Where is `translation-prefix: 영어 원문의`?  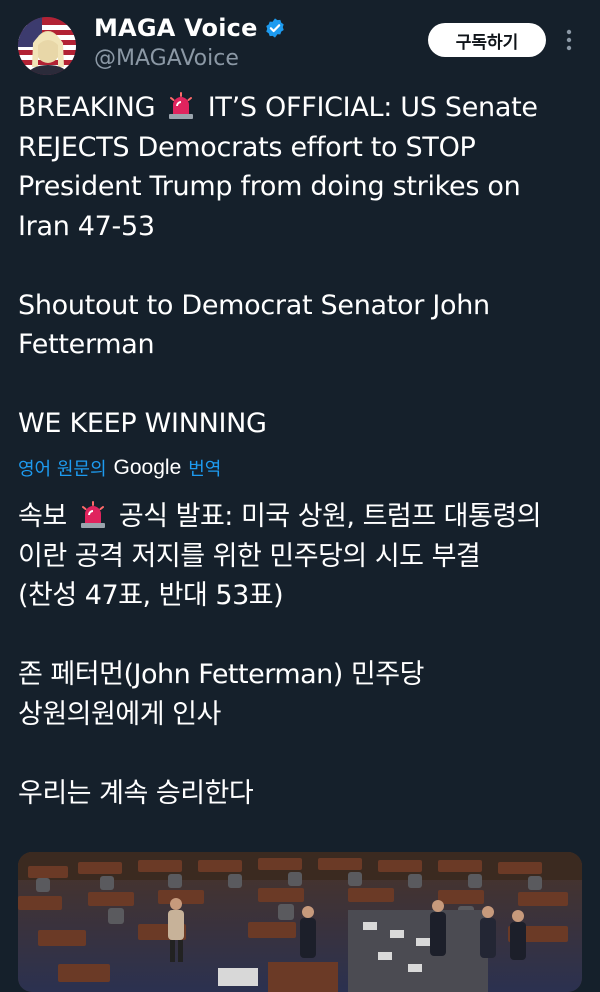 translation-prefix: 영어 원문의 is located at coordinates (62, 469).